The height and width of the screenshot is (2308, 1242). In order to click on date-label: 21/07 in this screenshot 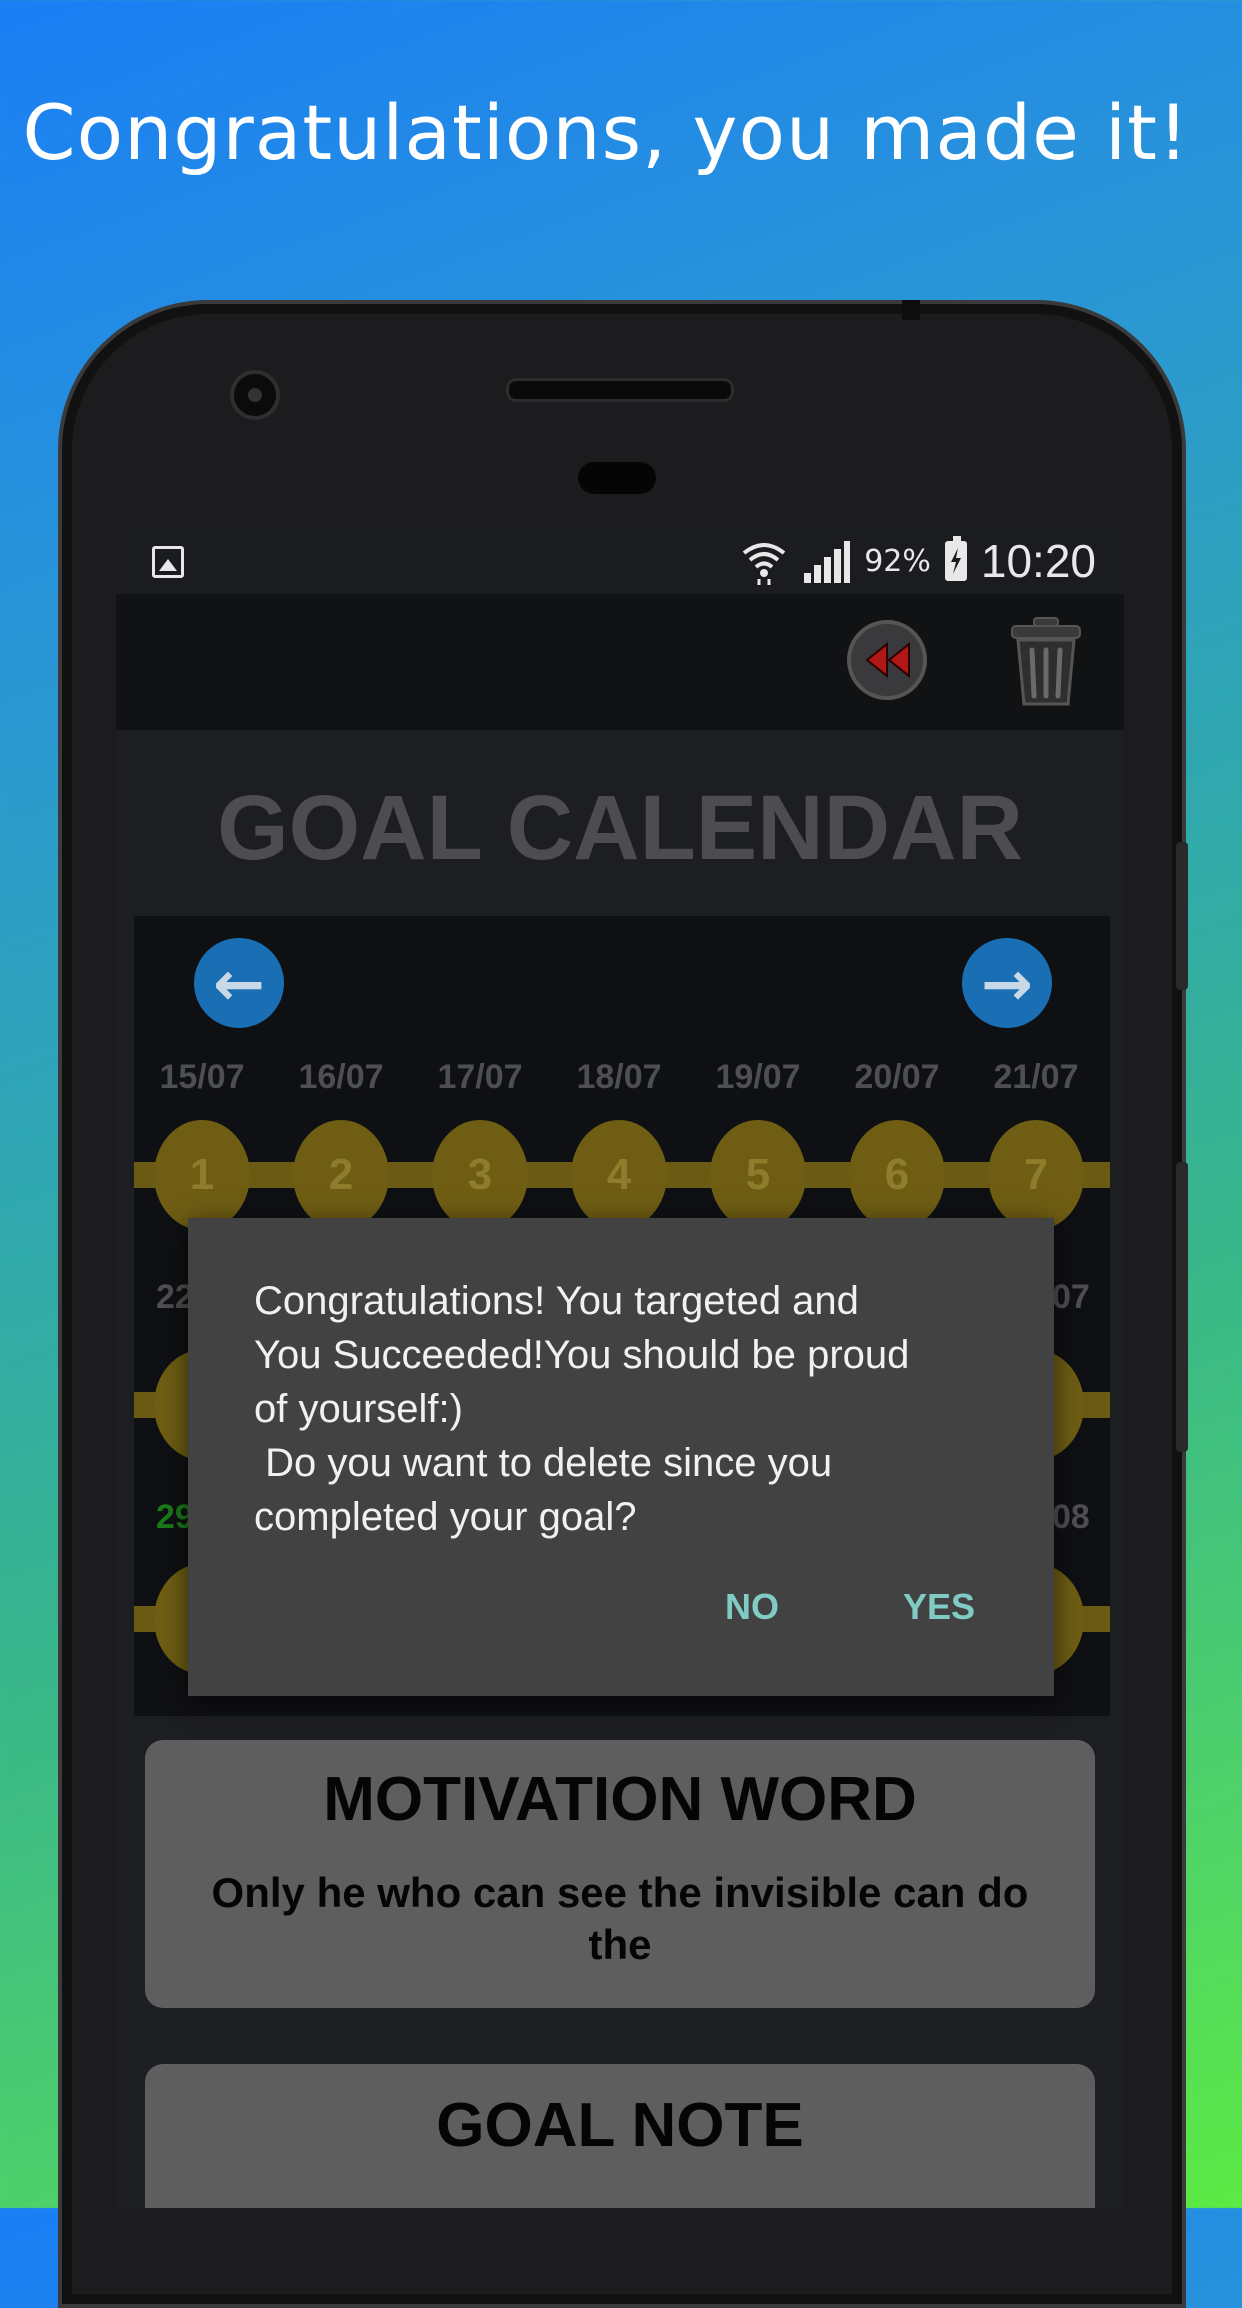, I will do `click(1036, 1077)`.